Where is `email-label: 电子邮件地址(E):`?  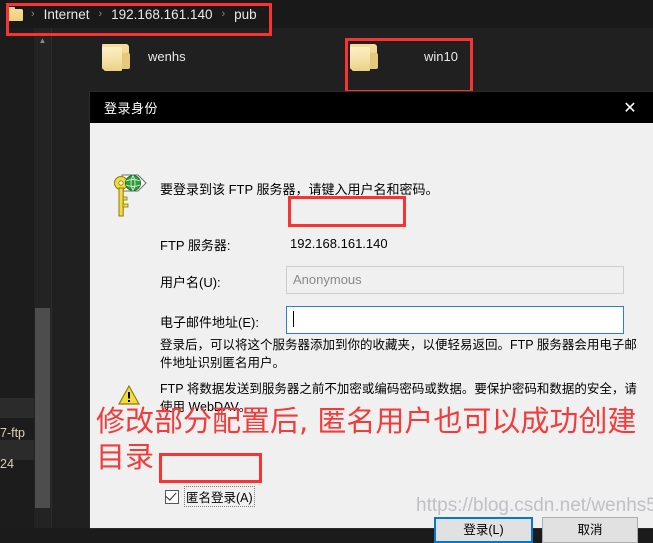
email-label: 电子邮件地址(E): is located at coordinates (209, 322).